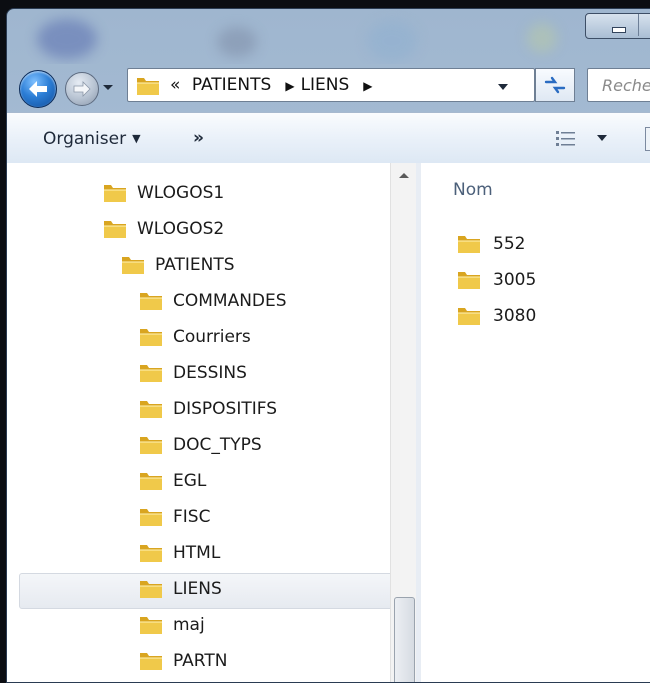 This screenshot has width=650, height=683. I want to click on window-buttons, so click(617, 26).